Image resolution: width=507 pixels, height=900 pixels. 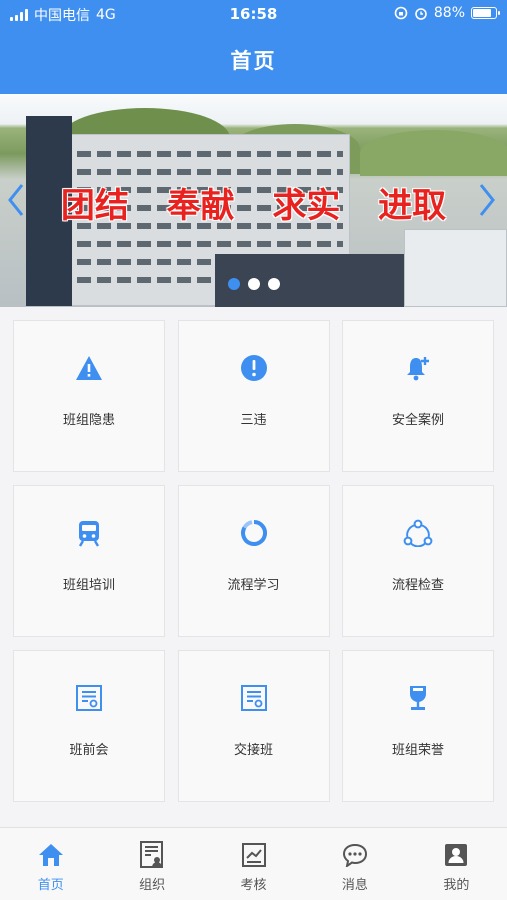 What do you see at coordinates (482, 13) in the screenshot?
I see `battery-fill` at bounding box center [482, 13].